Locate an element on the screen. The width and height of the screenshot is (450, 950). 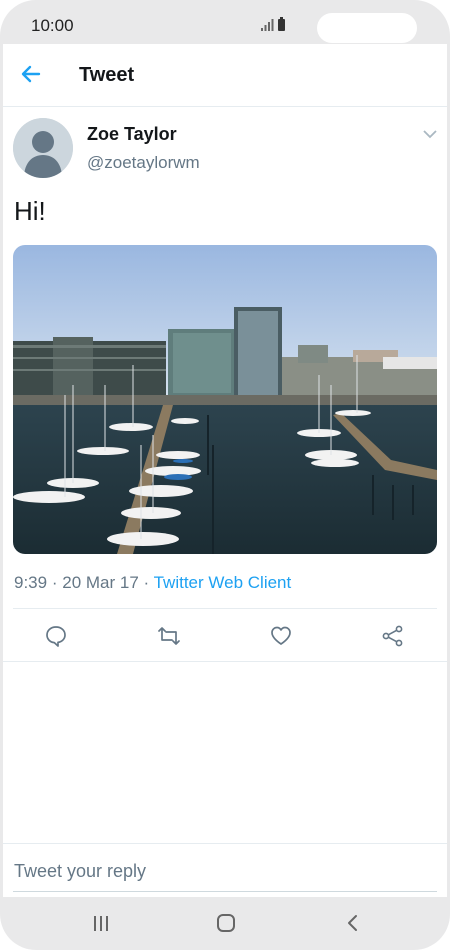
reply-input: Tweet your reply is located at coordinates (80, 871).